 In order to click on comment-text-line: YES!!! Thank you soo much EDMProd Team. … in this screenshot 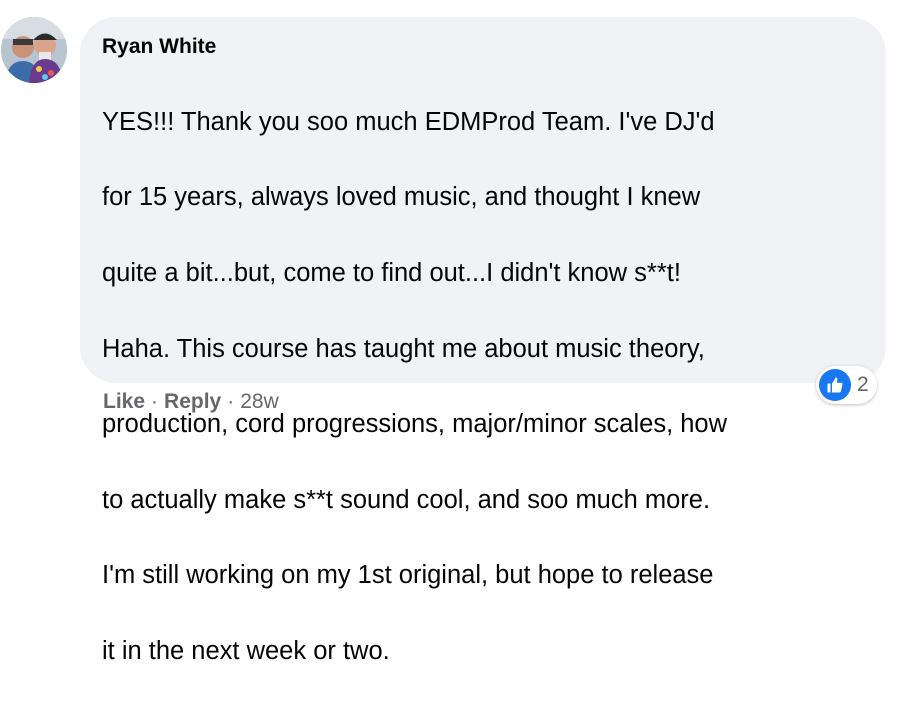, I will do `click(408, 121)`.